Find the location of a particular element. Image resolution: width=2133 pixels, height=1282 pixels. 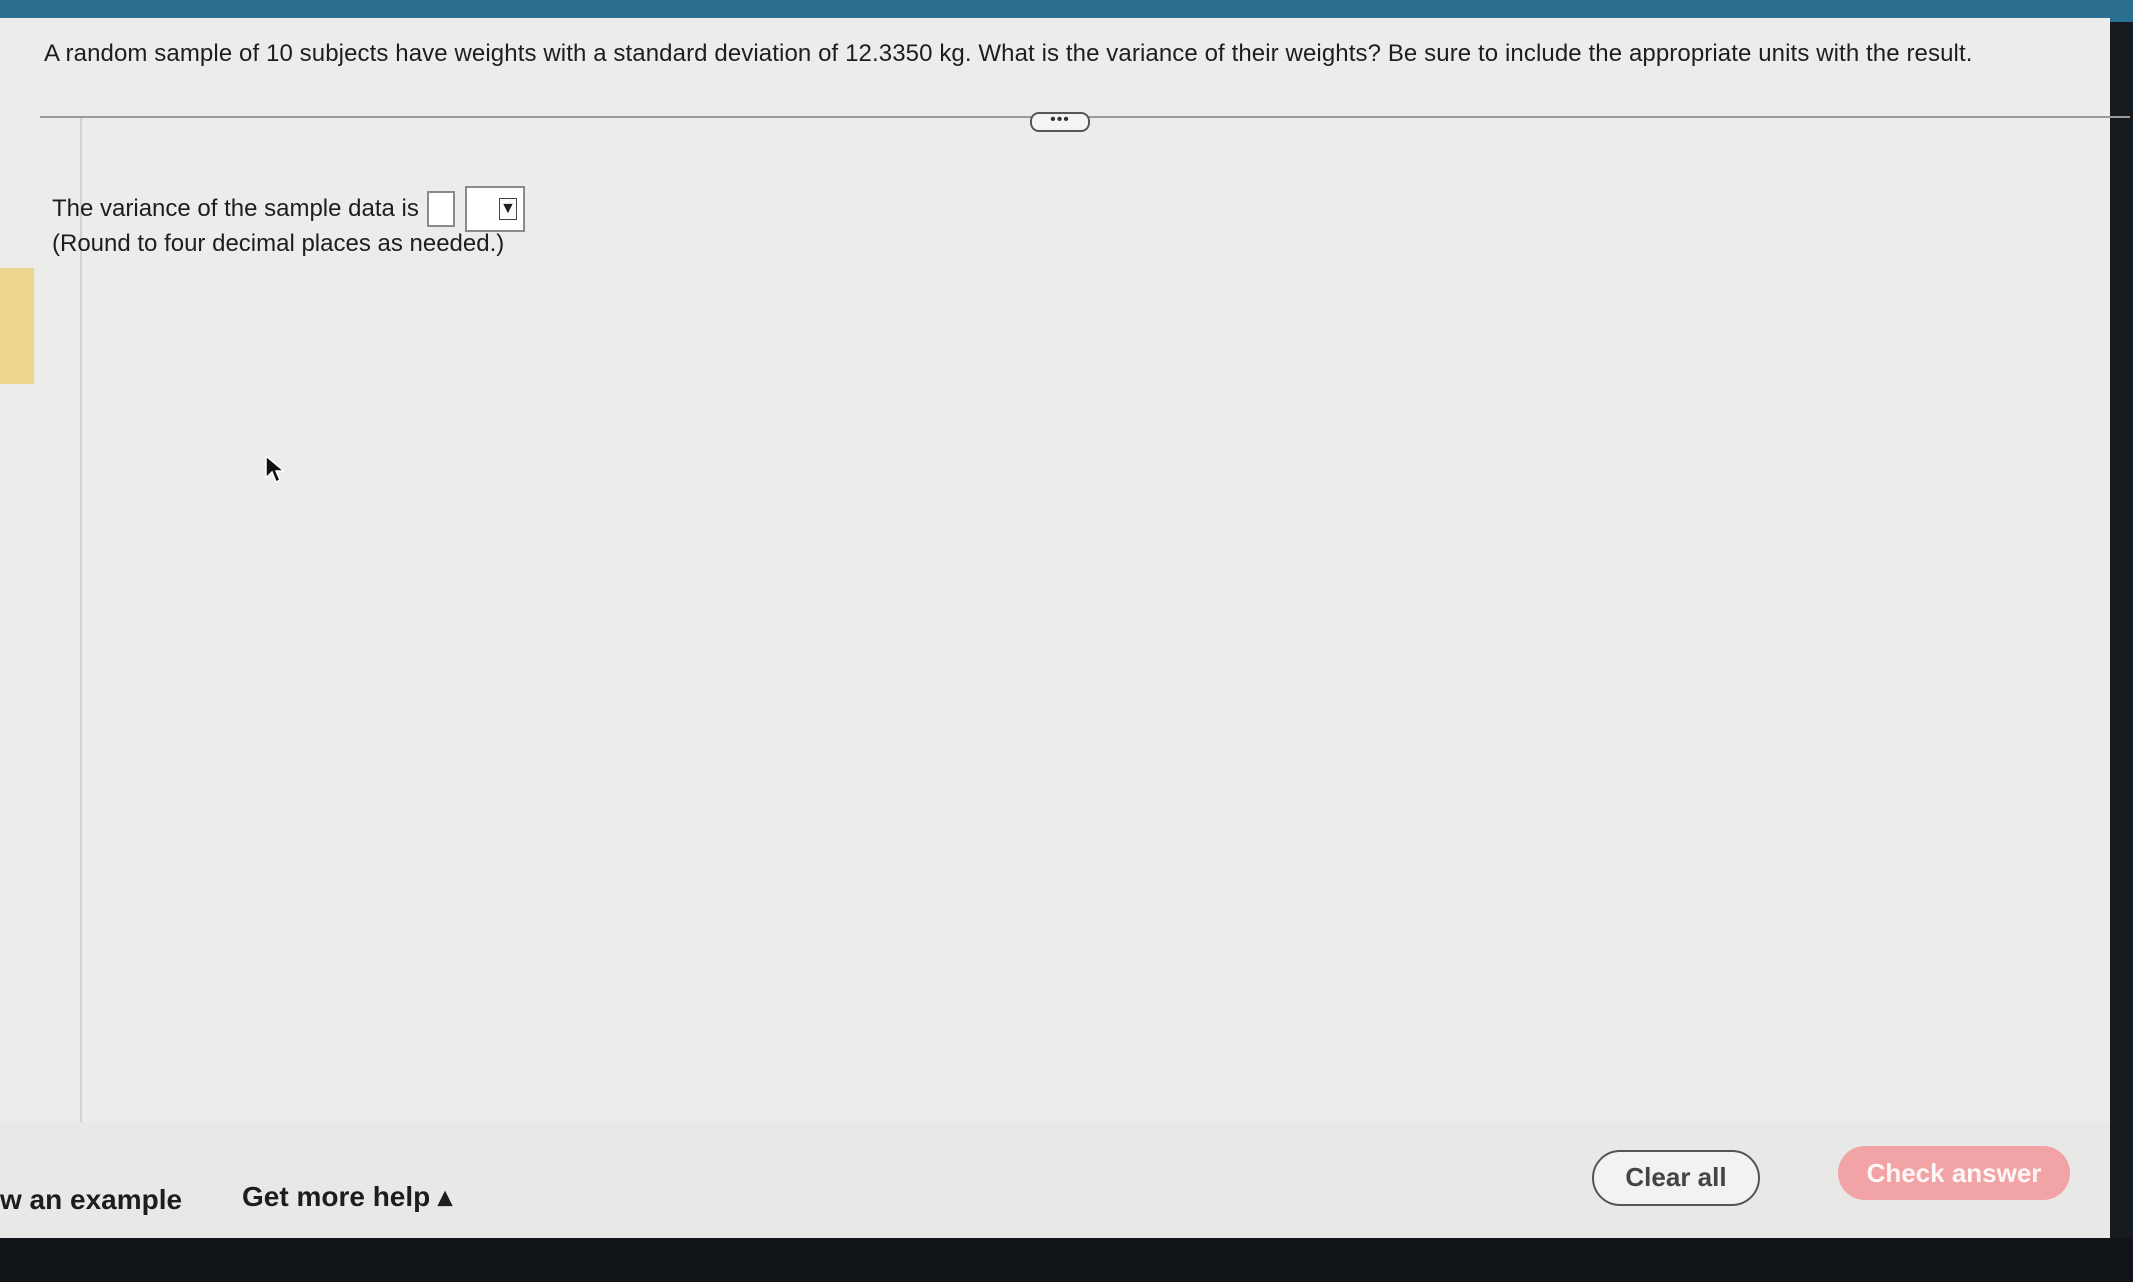

more-options-button: ••• is located at coordinates (1060, 122).